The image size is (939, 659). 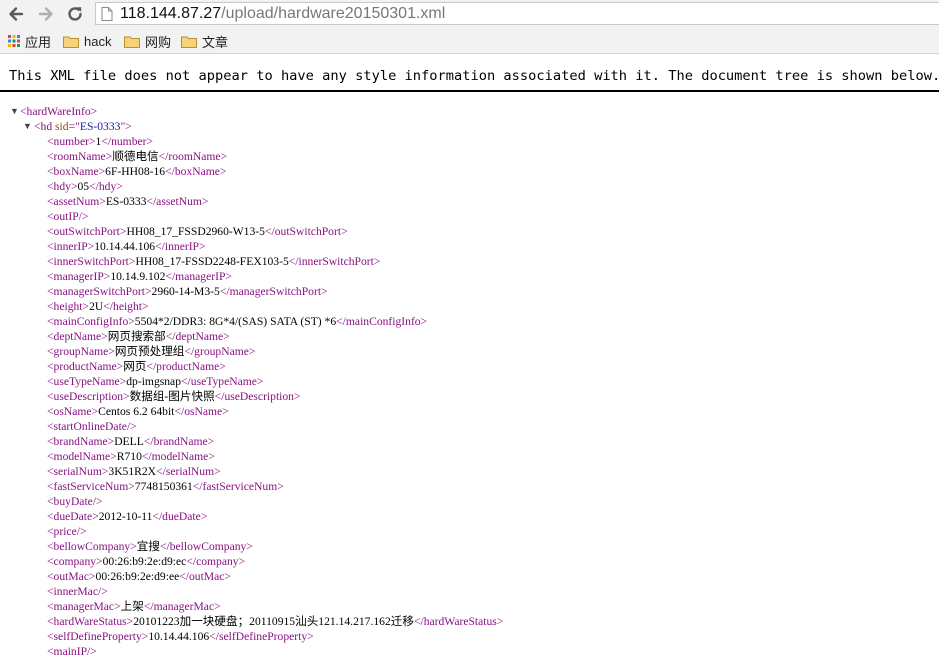 What do you see at coordinates (73, 501) in the screenshot?
I see `field-tag-name: buyDate` at bounding box center [73, 501].